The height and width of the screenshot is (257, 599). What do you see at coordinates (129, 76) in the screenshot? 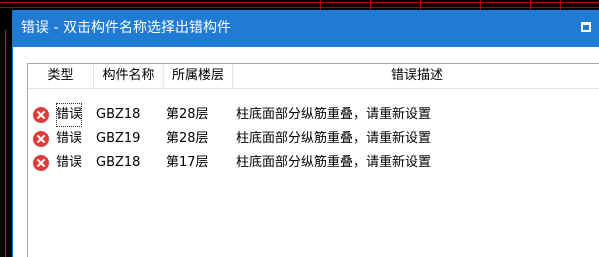
I see `column-header-name: 构件名称` at bounding box center [129, 76].